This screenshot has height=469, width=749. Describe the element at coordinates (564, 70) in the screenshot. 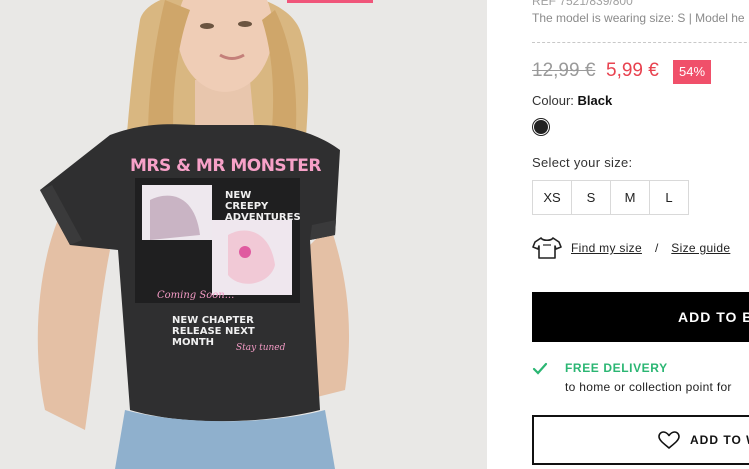

I see `old-price: 12,99 €` at that location.